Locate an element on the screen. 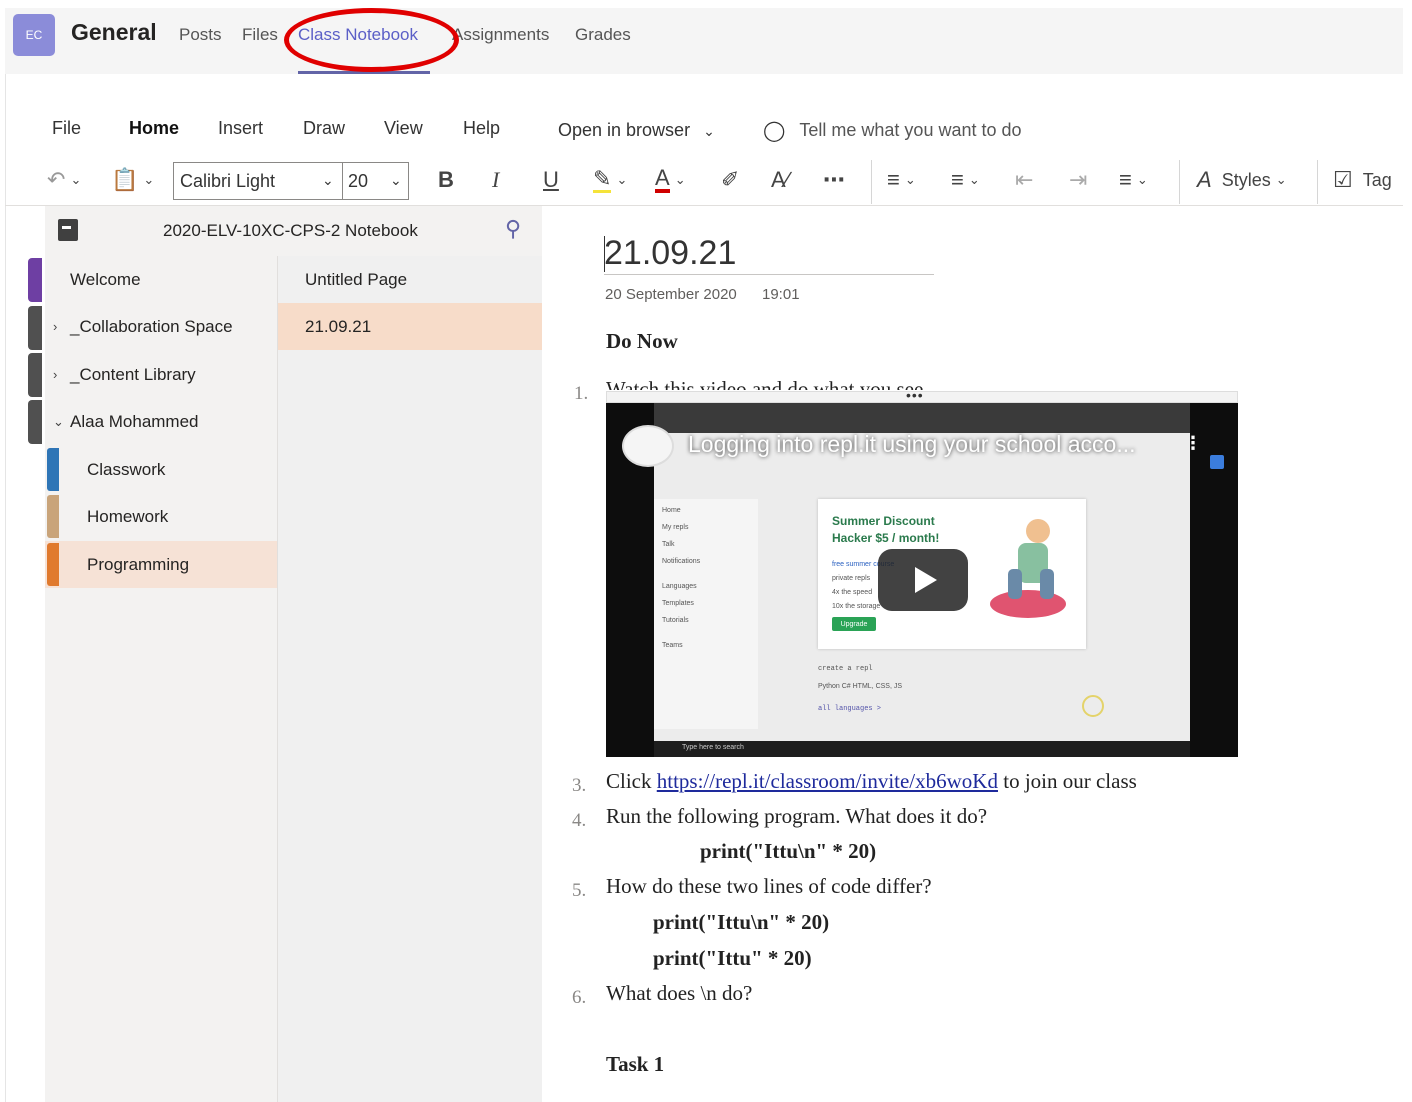 The image size is (1412, 1102). page-item-21-09-21: 21.09.21 is located at coordinates (410, 326).